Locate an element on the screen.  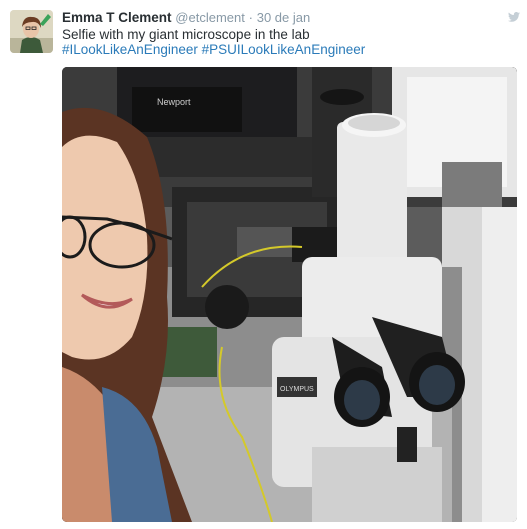
hashtag-link: #ILookLikeAnEngineer is located at coordinates (130, 49).